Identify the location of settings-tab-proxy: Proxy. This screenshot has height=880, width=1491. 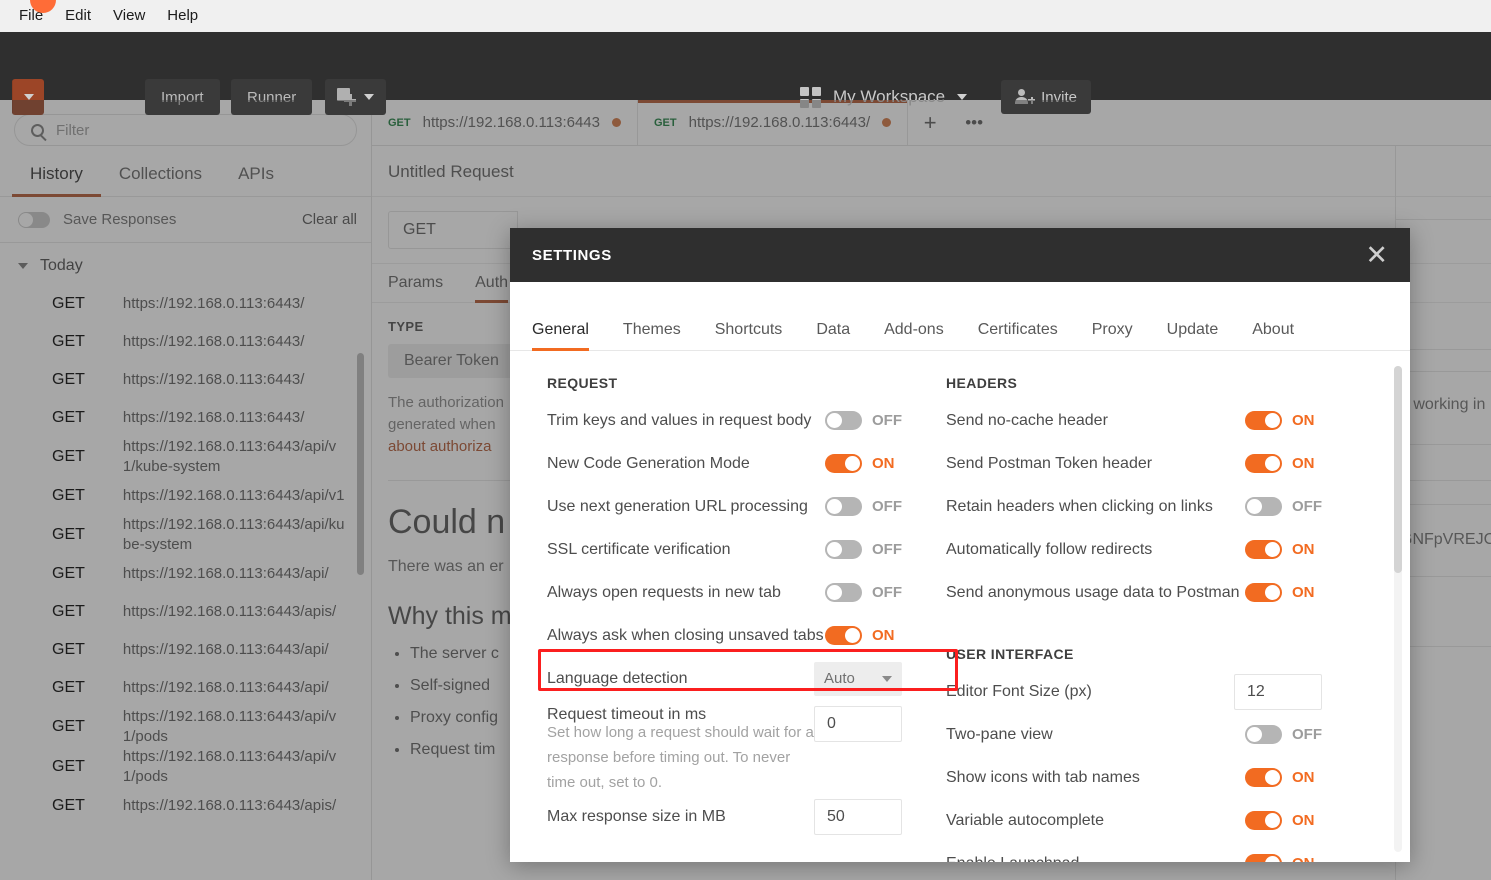
(1112, 335).